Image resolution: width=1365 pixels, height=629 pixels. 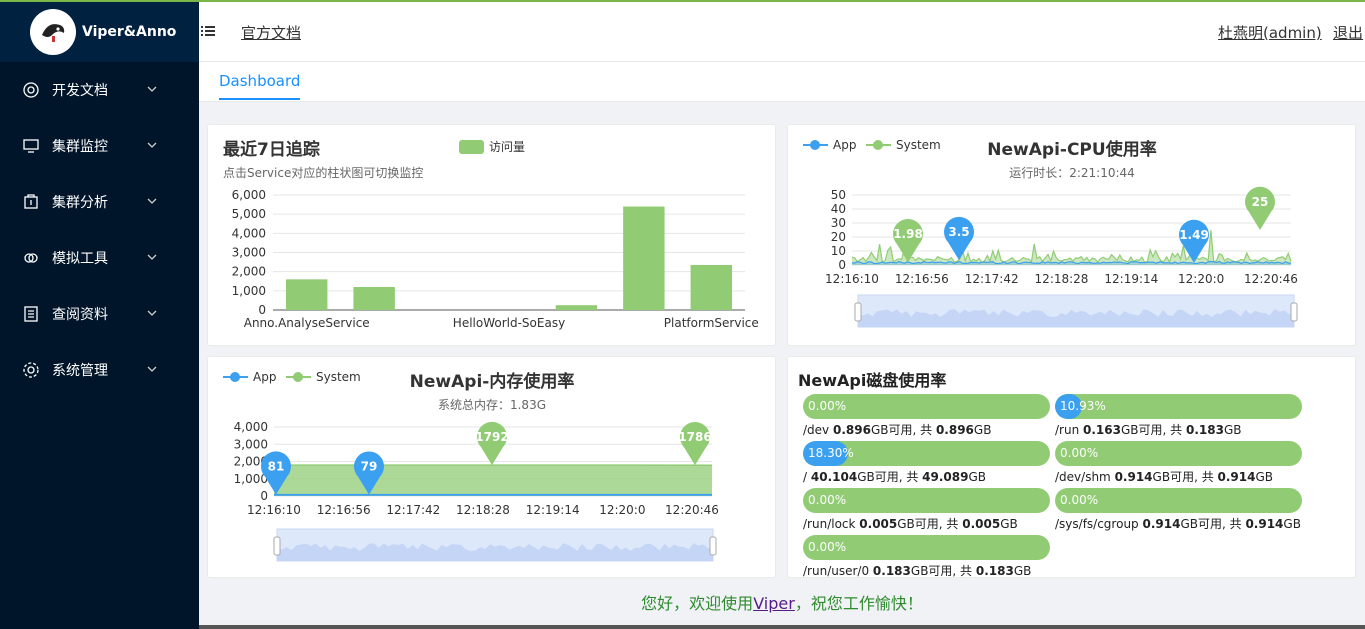 What do you see at coordinates (274, 510) in the screenshot?
I see `x-tick-label: 12:16:10` at bounding box center [274, 510].